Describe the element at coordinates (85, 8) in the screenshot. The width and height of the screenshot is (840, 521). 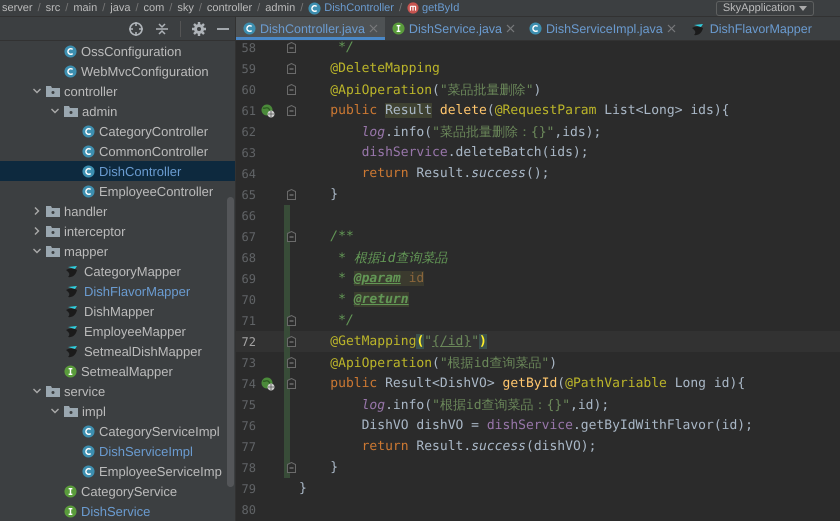
I see `breadcrumb-item: main` at that location.